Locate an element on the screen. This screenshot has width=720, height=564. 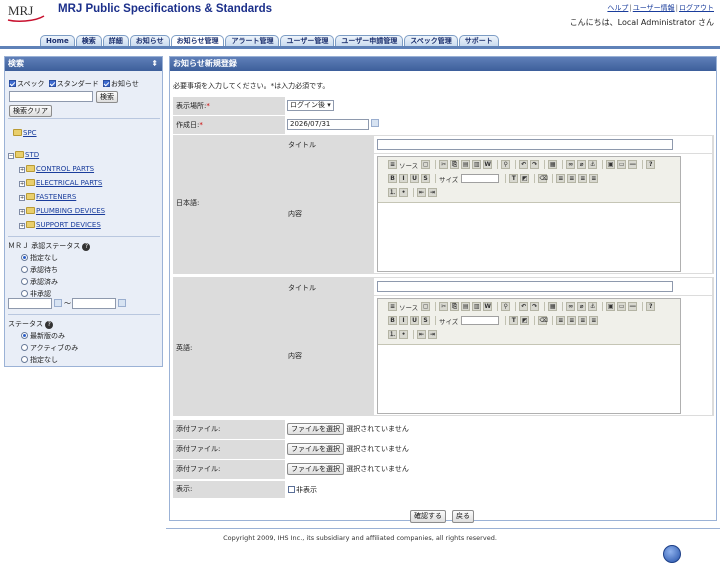
spec-checkbox is located at coordinates (12, 83).